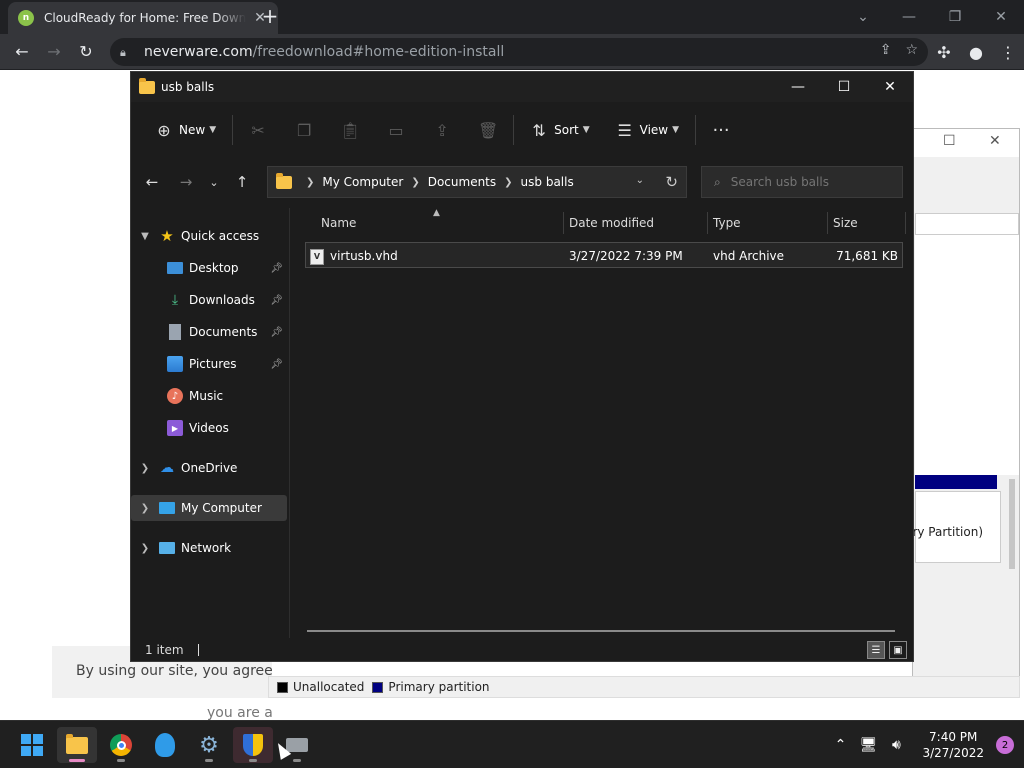 The height and width of the screenshot is (768, 1024). I want to click on chevron-down-icon: ▼, so click(145, 236).